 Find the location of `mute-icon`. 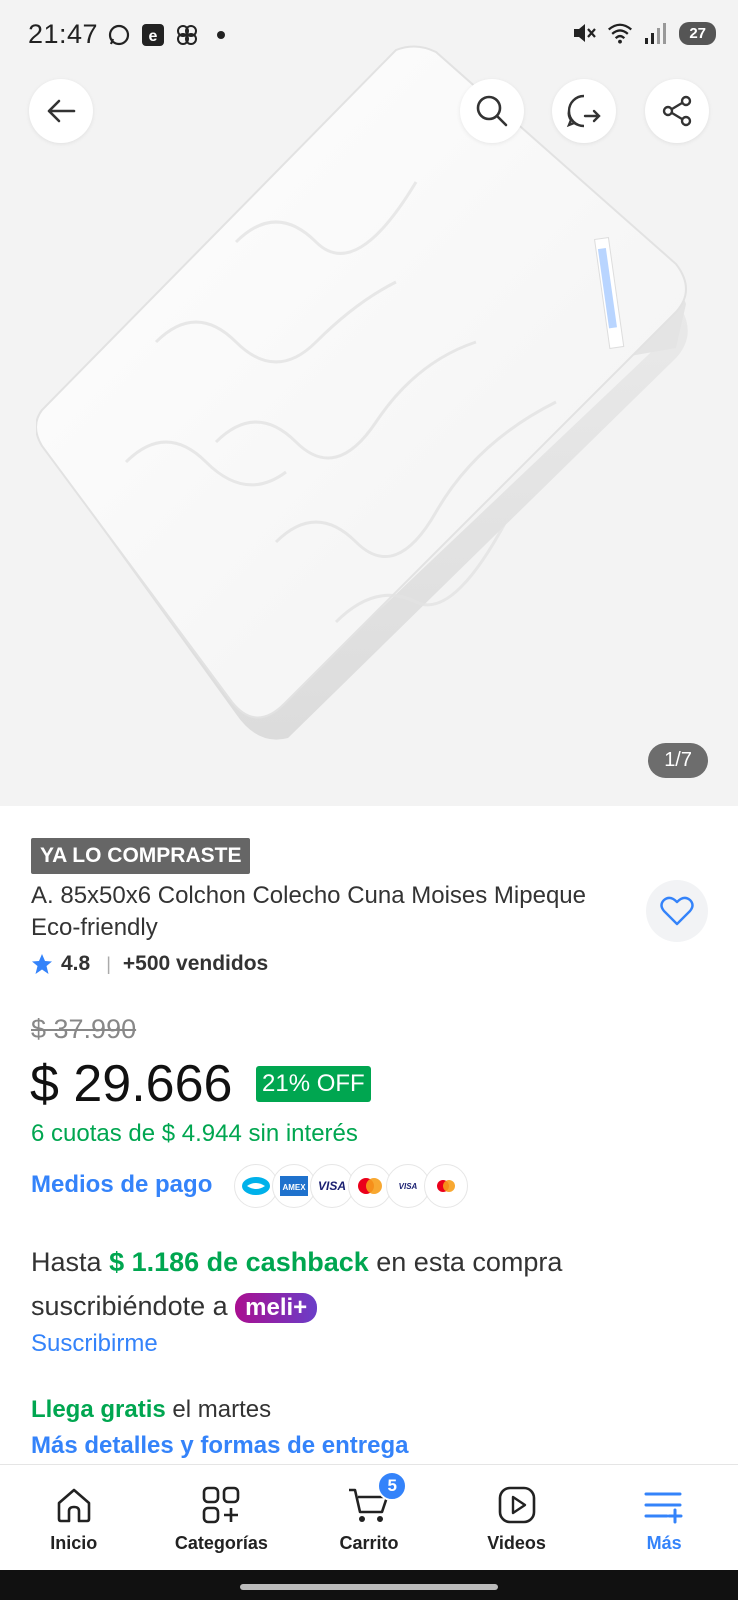

mute-icon is located at coordinates (584, 33).